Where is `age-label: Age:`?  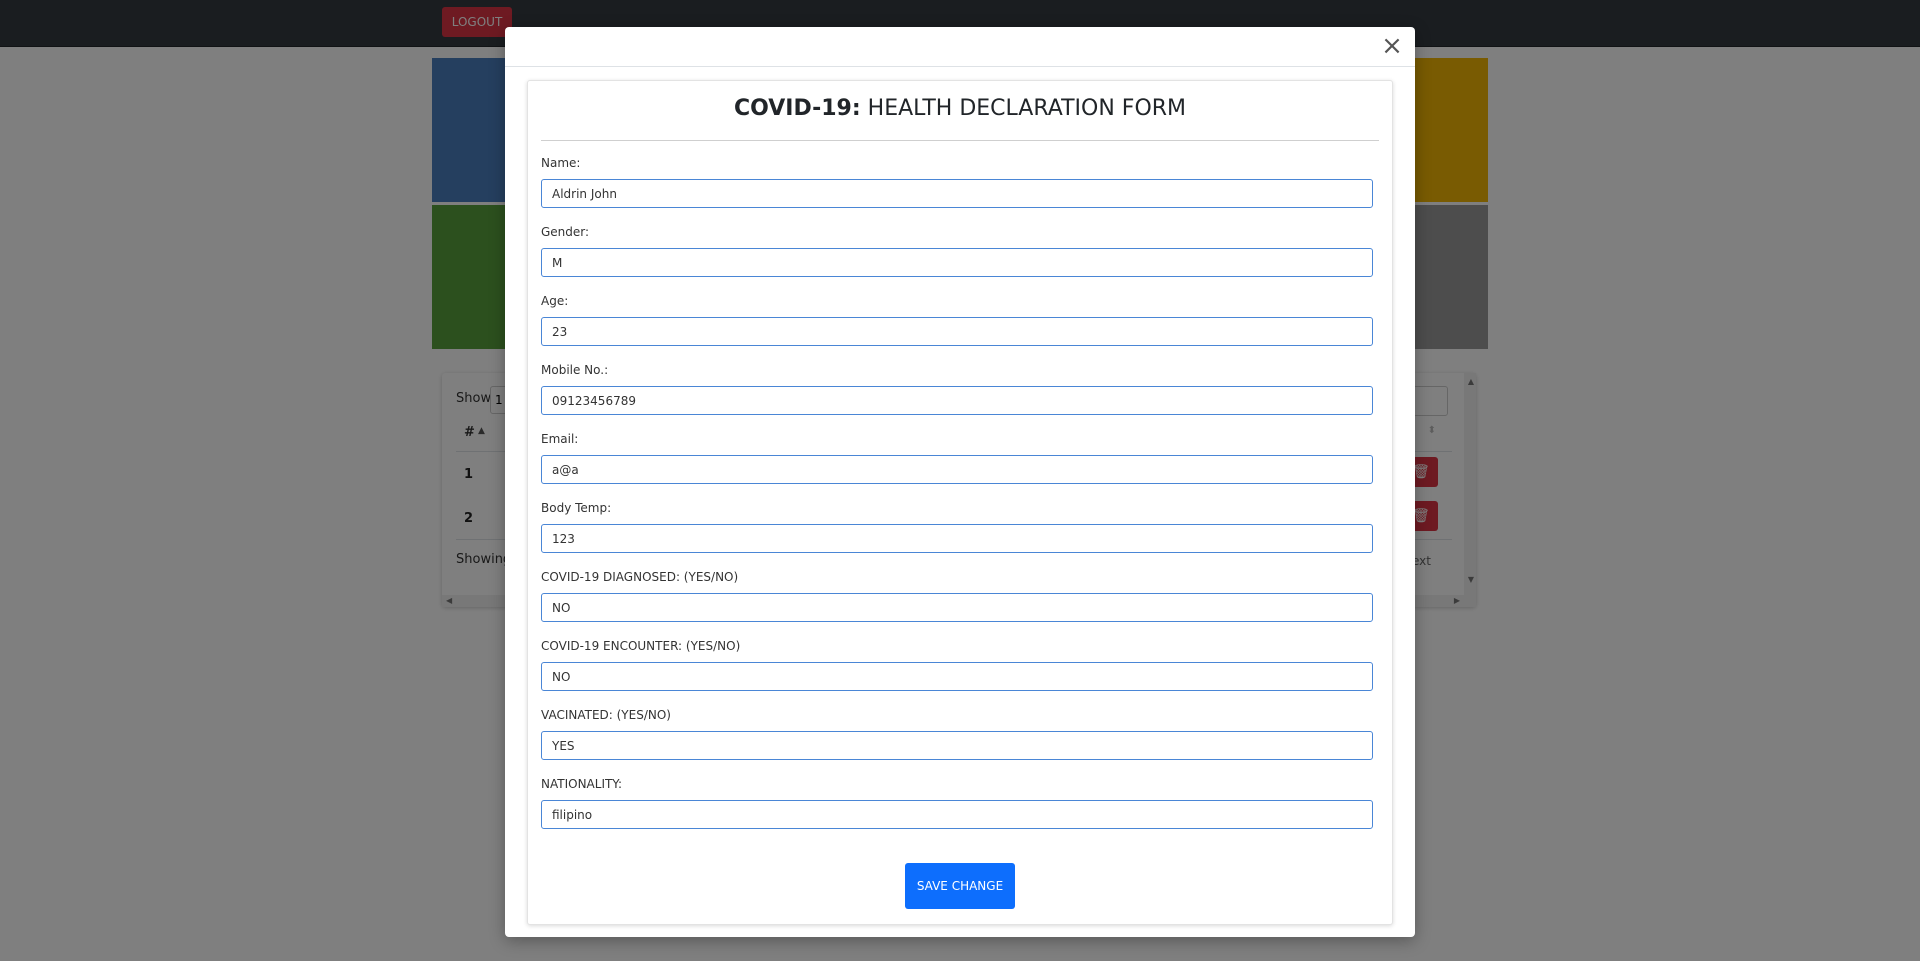 age-label: Age: is located at coordinates (555, 301).